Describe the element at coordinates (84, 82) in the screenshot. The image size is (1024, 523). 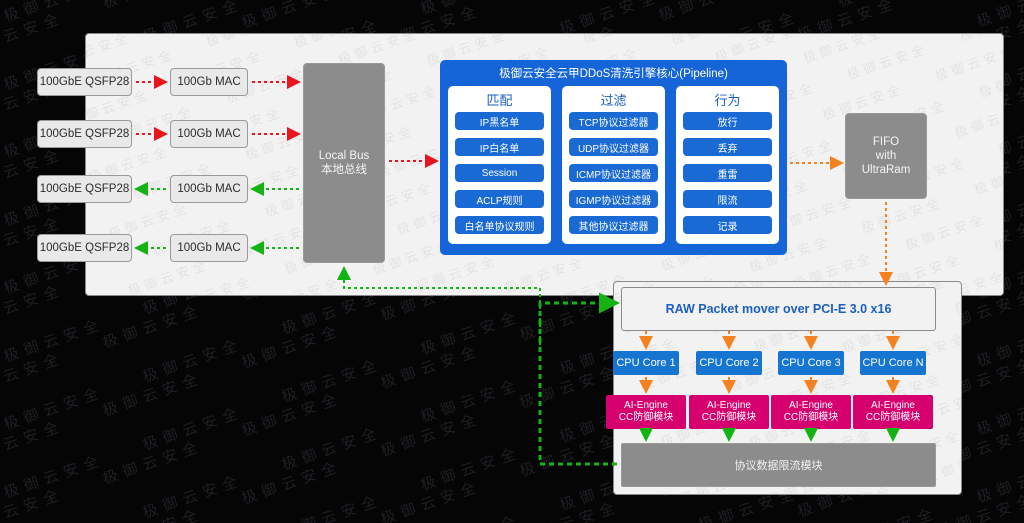
I see `port-box-1: 100GbE QSFP28` at that location.